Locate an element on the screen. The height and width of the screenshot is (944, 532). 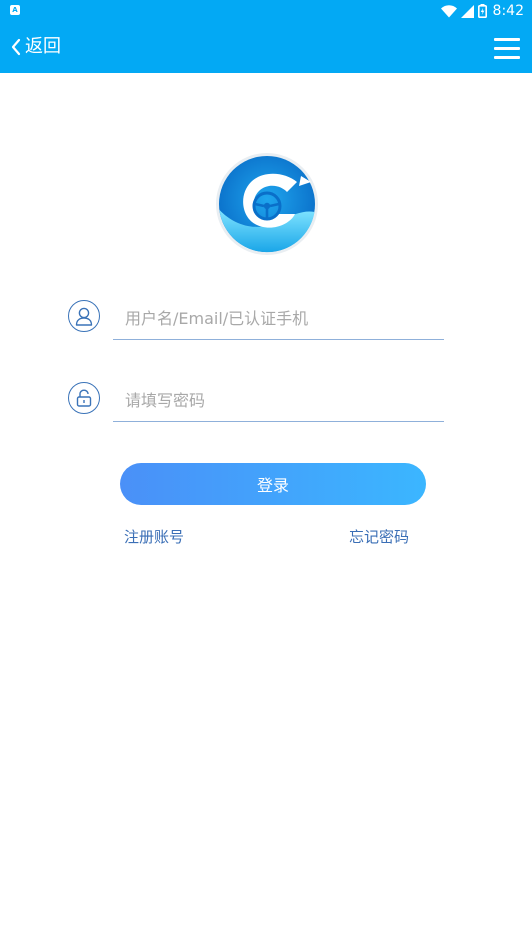
status-time: 8:42 is located at coordinates (508, 11).